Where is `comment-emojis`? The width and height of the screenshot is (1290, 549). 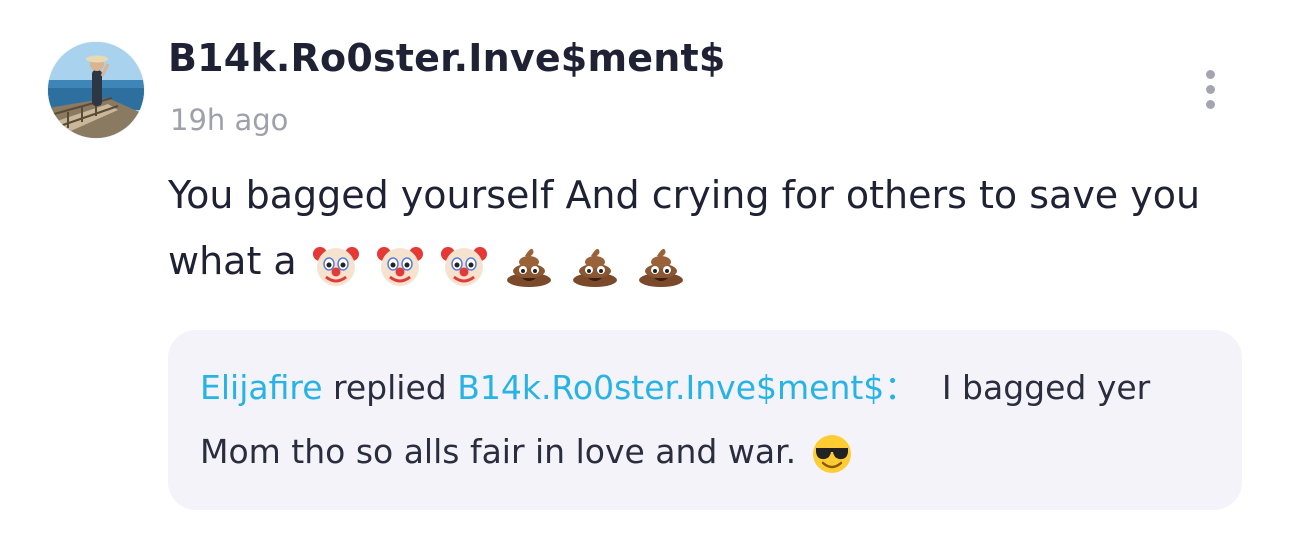 comment-emojis is located at coordinates (501, 264).